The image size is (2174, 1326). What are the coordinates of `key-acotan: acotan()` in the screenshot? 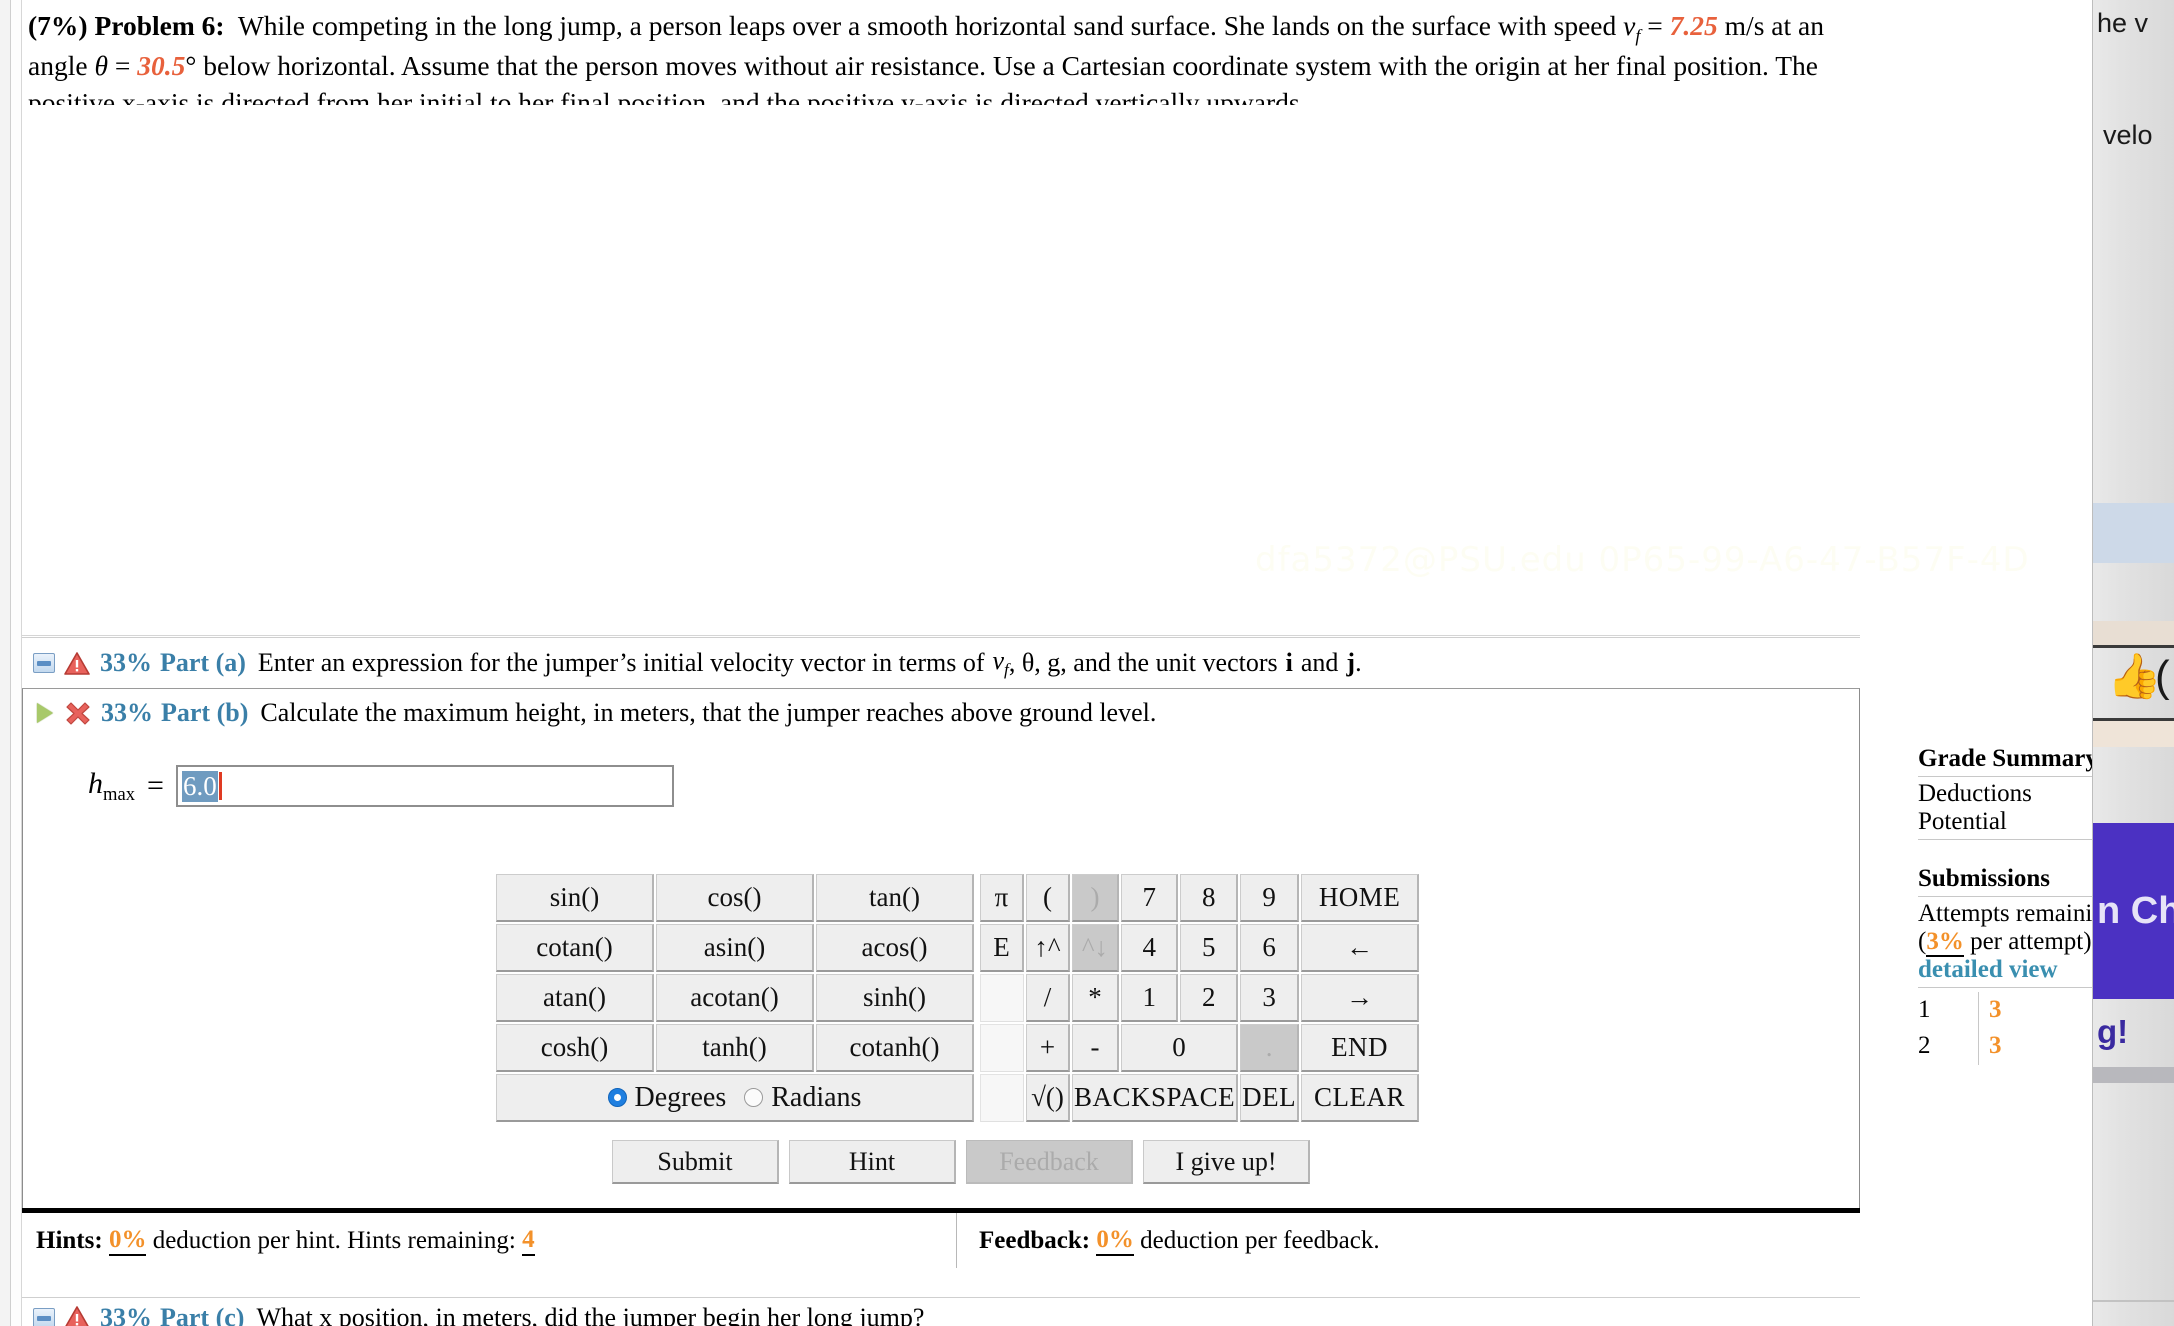 It's located at (735, 998).